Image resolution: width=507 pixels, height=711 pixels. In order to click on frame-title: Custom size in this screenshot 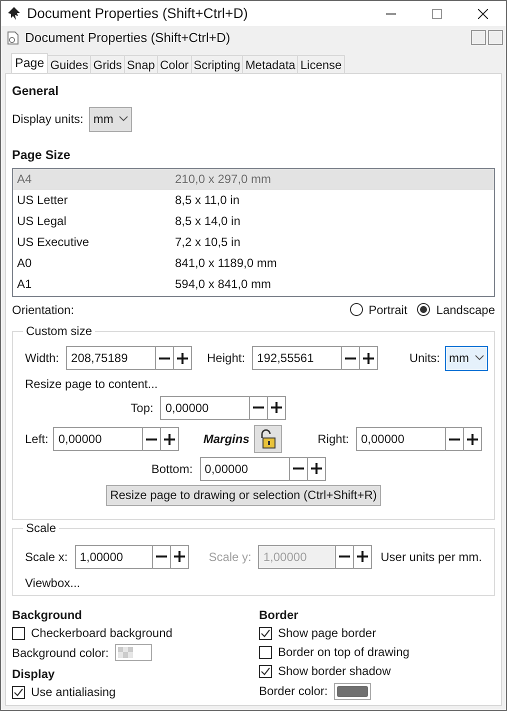, I will do `click(59, 331)`.